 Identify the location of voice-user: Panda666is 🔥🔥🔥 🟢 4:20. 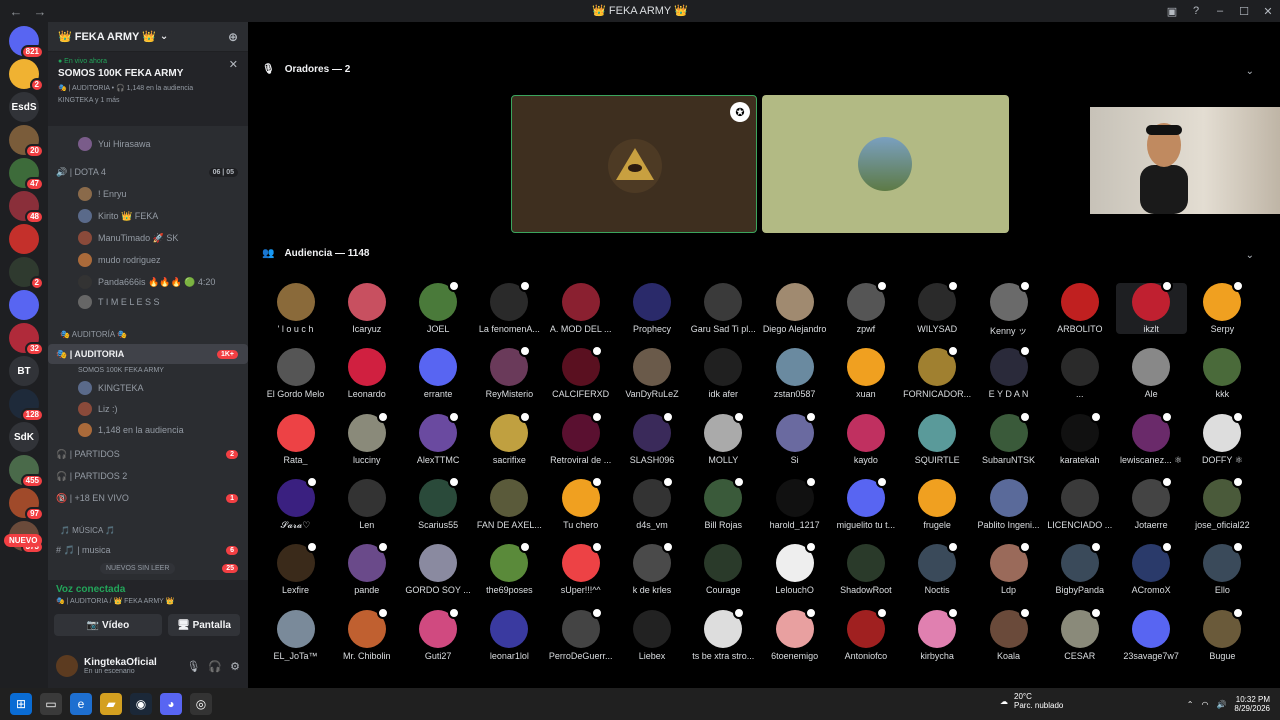
(148, 282).